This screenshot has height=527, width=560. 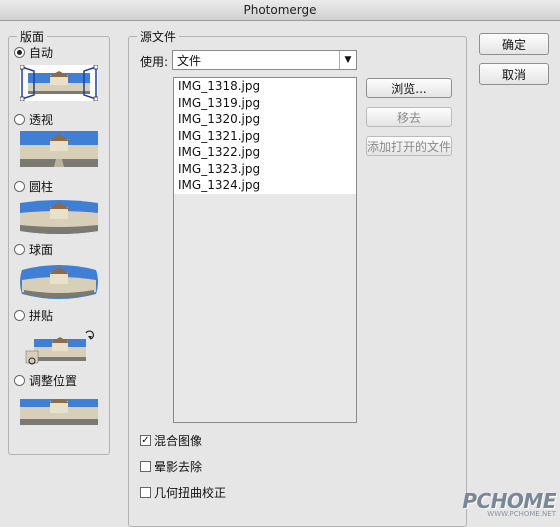 I want to click on file-list-item: IMG_1320.jpg, so click(x=265, y=119).